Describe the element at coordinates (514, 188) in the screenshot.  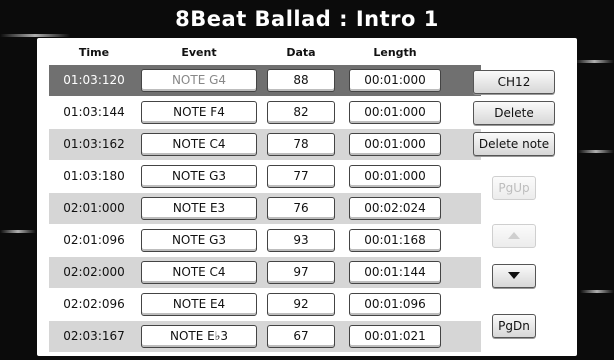
I see `page-up-button: PgUp` at that location.